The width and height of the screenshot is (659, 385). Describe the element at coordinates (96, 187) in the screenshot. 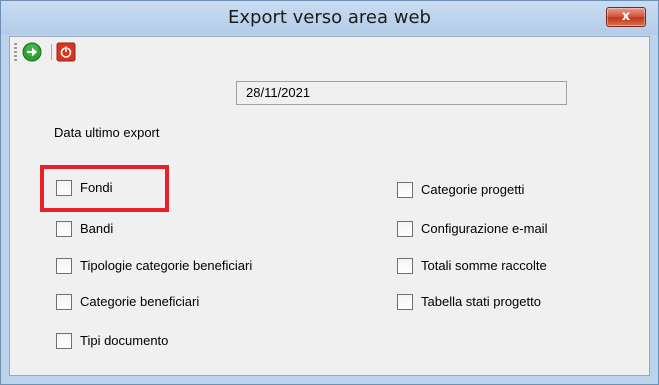

I see `checkbox-label: Fondi` at that location.